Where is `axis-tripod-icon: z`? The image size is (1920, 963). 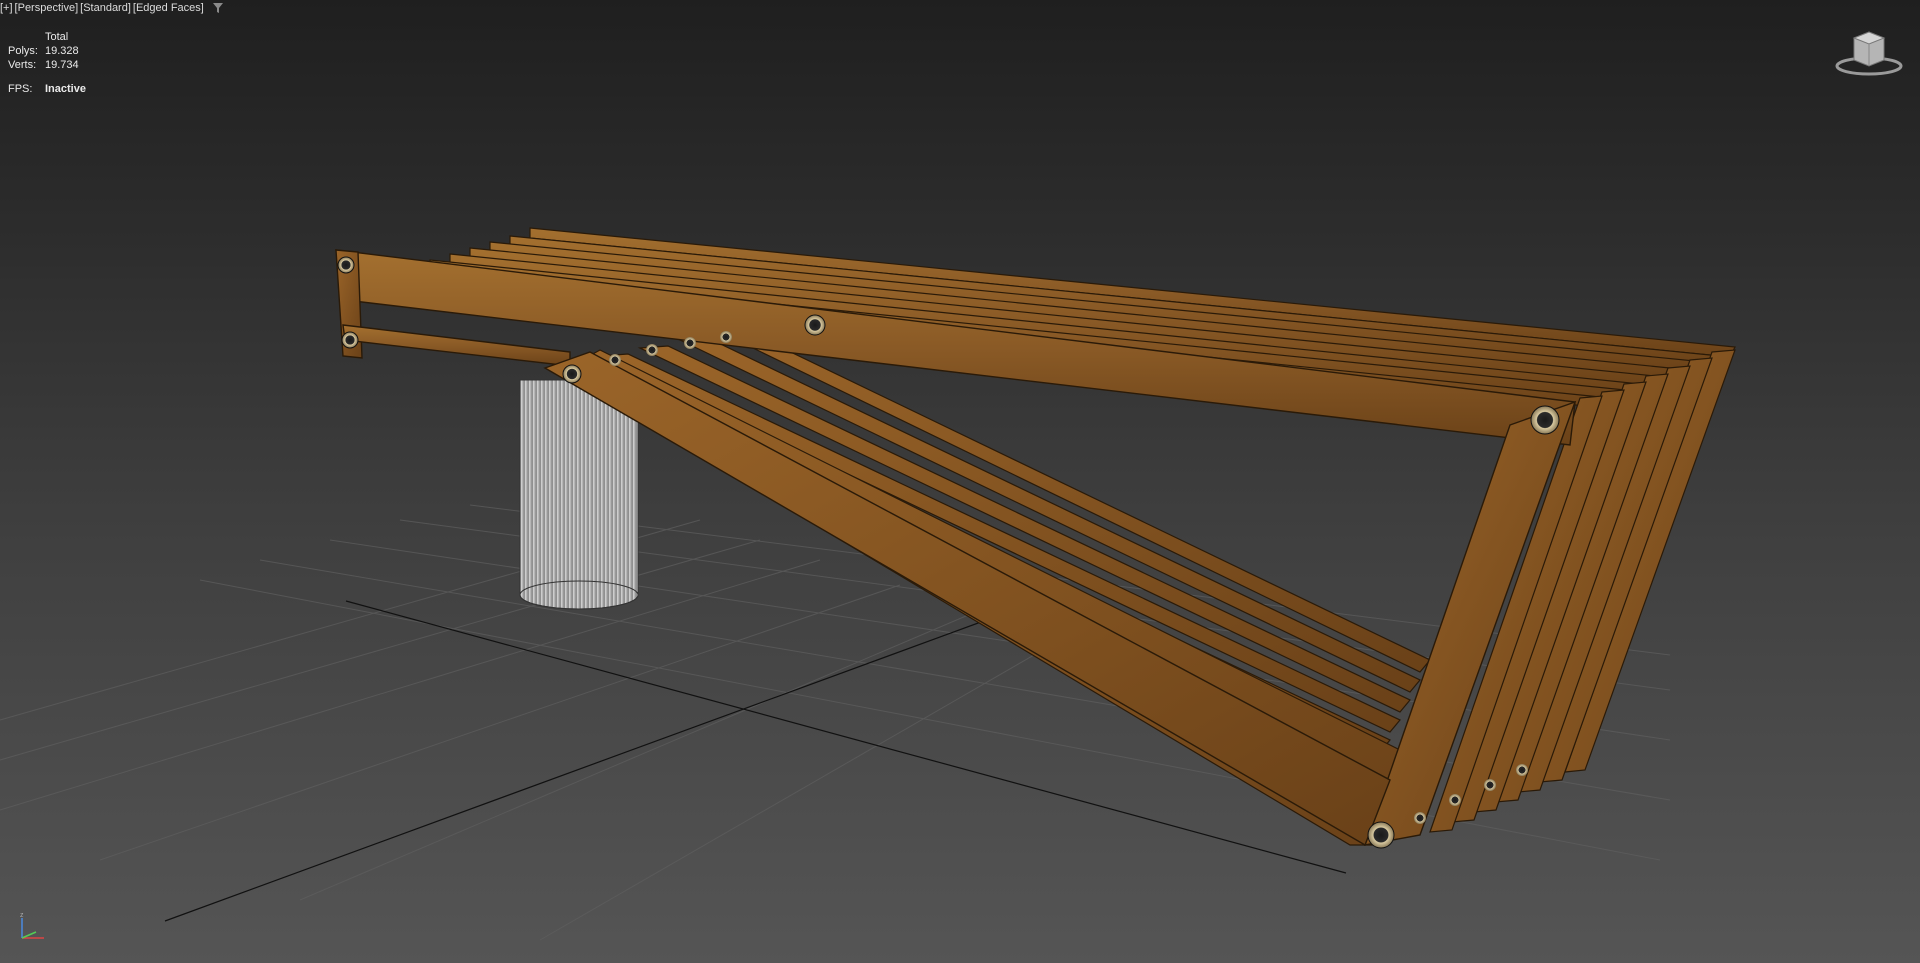
axis-tripod-icon: z is located at coordinates (32, 925).